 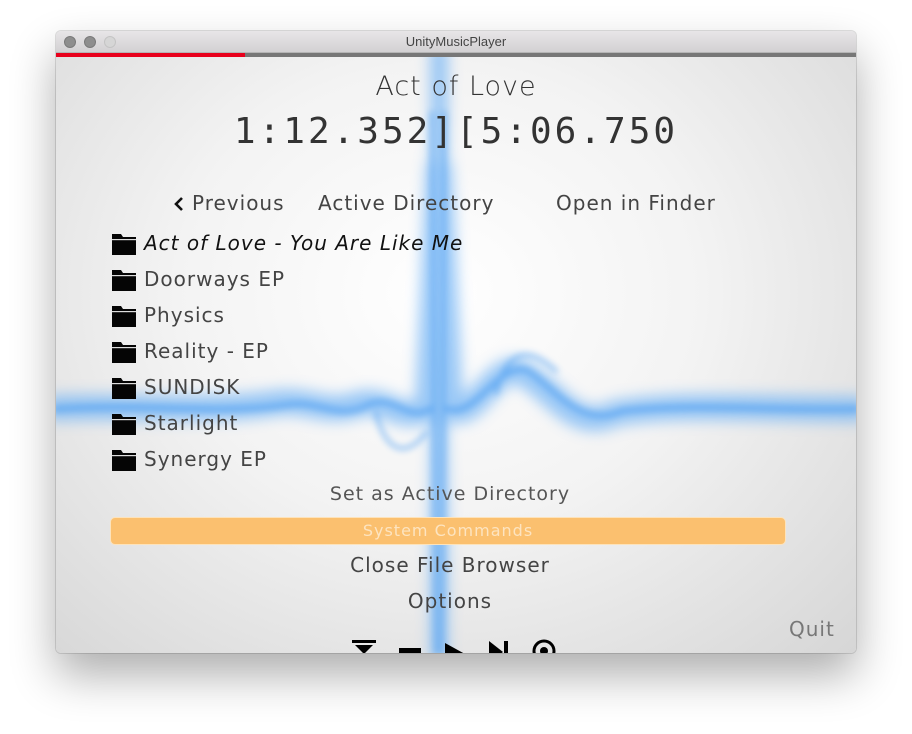 I want to click on previous-button: Previous, so click(x=229, y=203).